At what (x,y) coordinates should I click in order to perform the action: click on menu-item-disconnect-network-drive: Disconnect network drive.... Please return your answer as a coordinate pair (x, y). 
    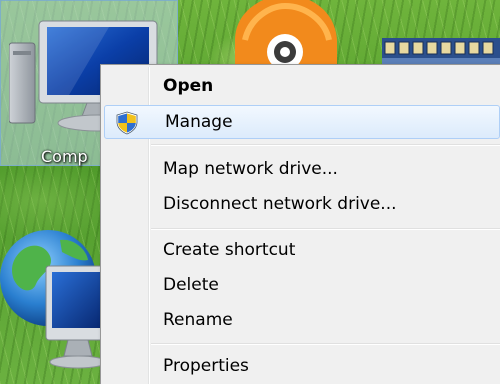
    Looking at the image, I should click on (301, 204).